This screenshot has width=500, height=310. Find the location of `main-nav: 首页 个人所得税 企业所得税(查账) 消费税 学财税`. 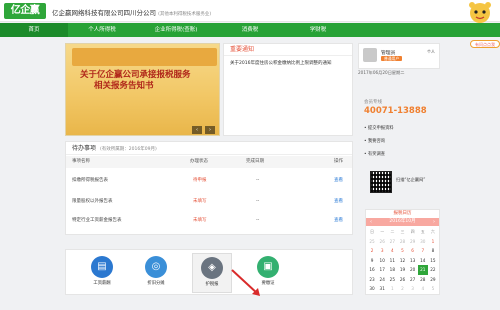

main-nav: 首页 个人所得税 企业所得税(查账) 消费税 学财税 is located at coordinates (250, 30).